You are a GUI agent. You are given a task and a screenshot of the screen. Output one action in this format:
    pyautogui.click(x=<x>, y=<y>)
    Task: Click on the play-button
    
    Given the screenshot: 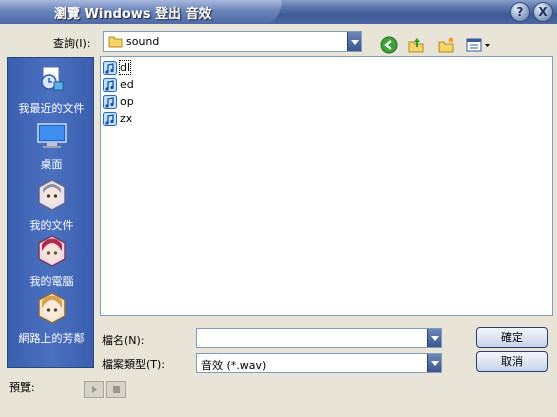 What is the action you would take?
    pyautogui.click(x=94, y=389)
    